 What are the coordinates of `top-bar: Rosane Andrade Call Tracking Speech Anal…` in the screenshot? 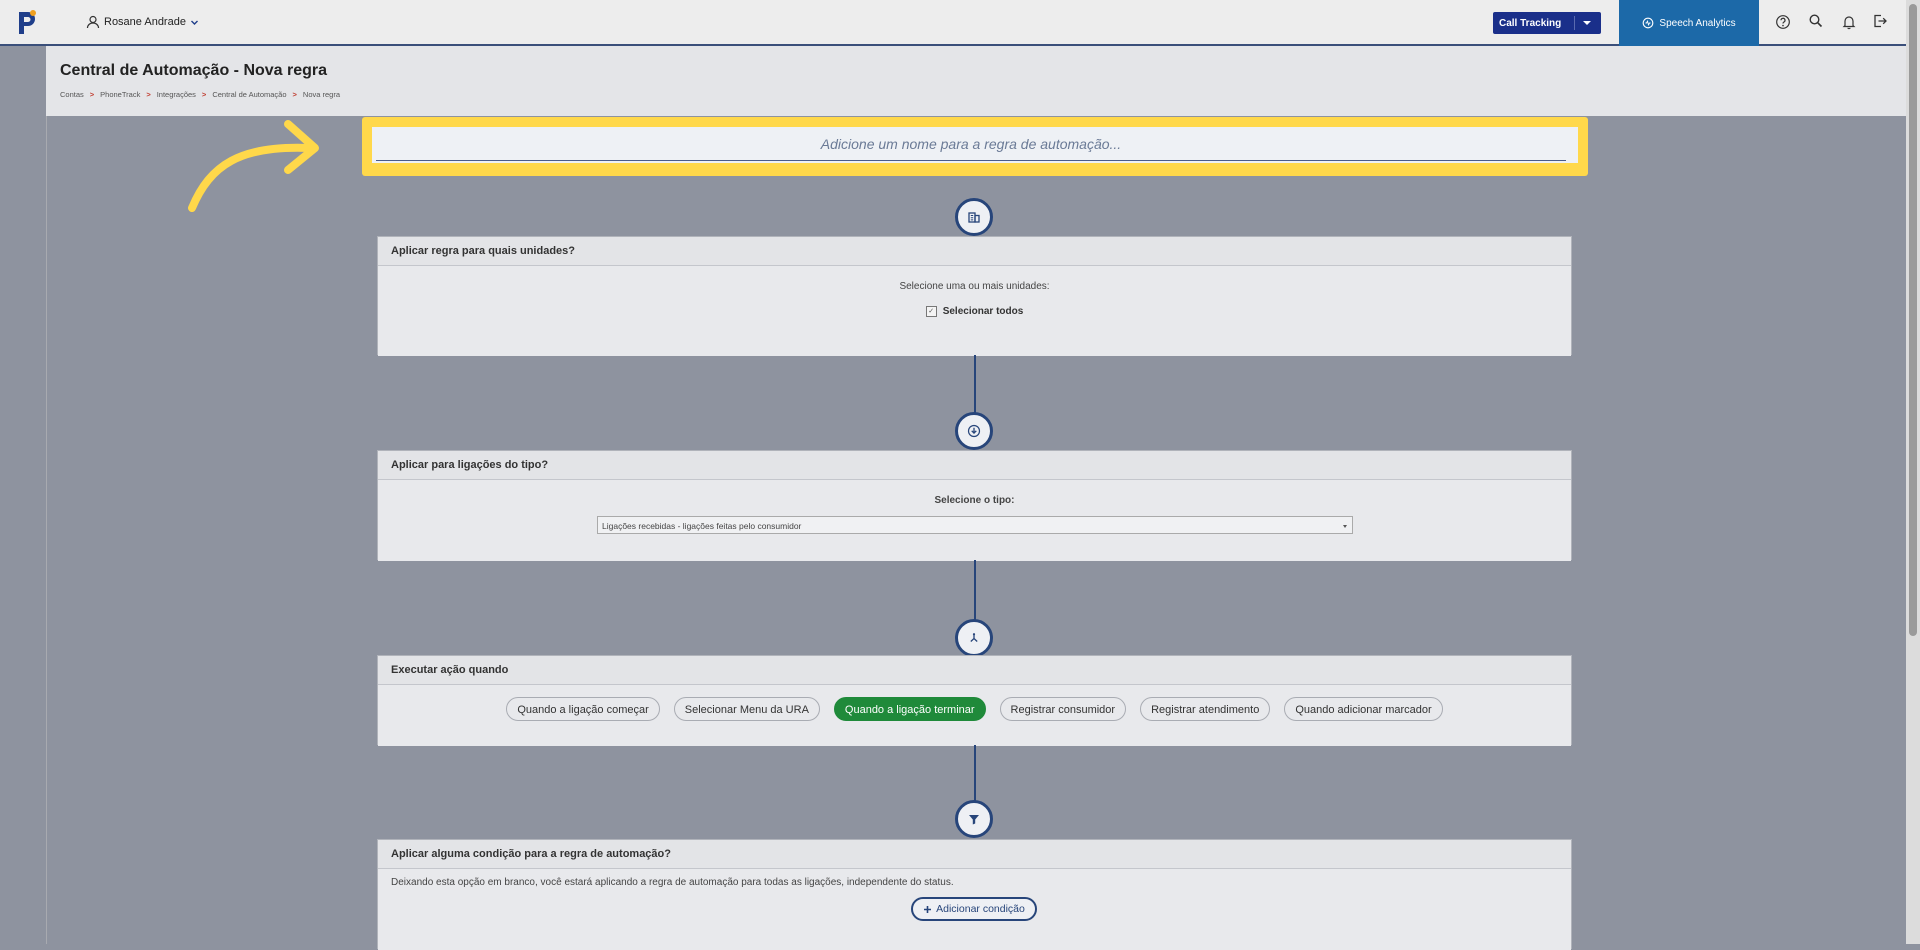 It's located at (960, 23).